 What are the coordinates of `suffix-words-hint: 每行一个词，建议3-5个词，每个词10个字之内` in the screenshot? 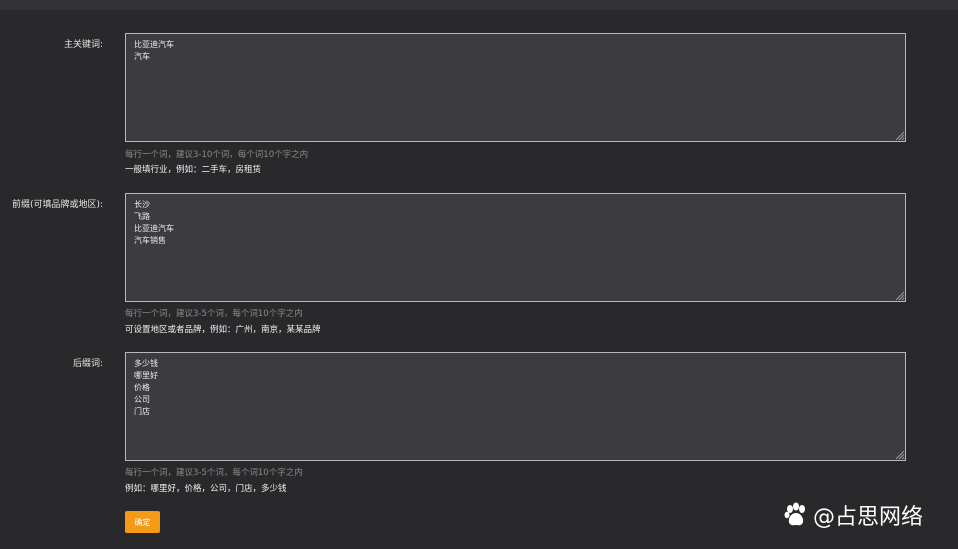 It's located at (214, 473).